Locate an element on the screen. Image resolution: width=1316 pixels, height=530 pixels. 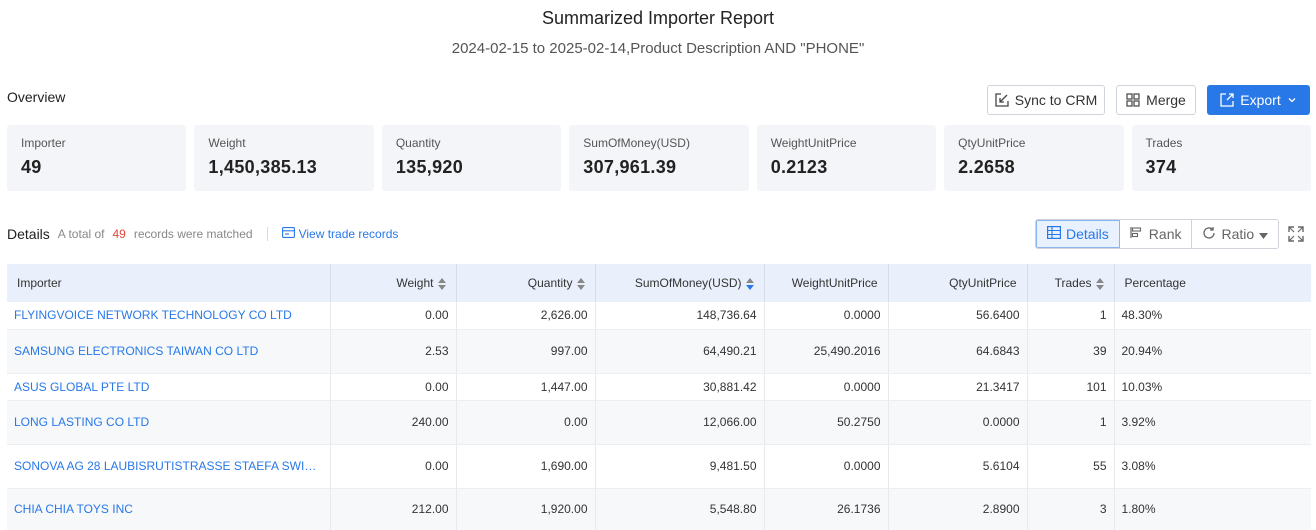
importer-link: SAMSUNG ELECTRONICS TAIWAN CO LTD is located at coordinates (169, 351).